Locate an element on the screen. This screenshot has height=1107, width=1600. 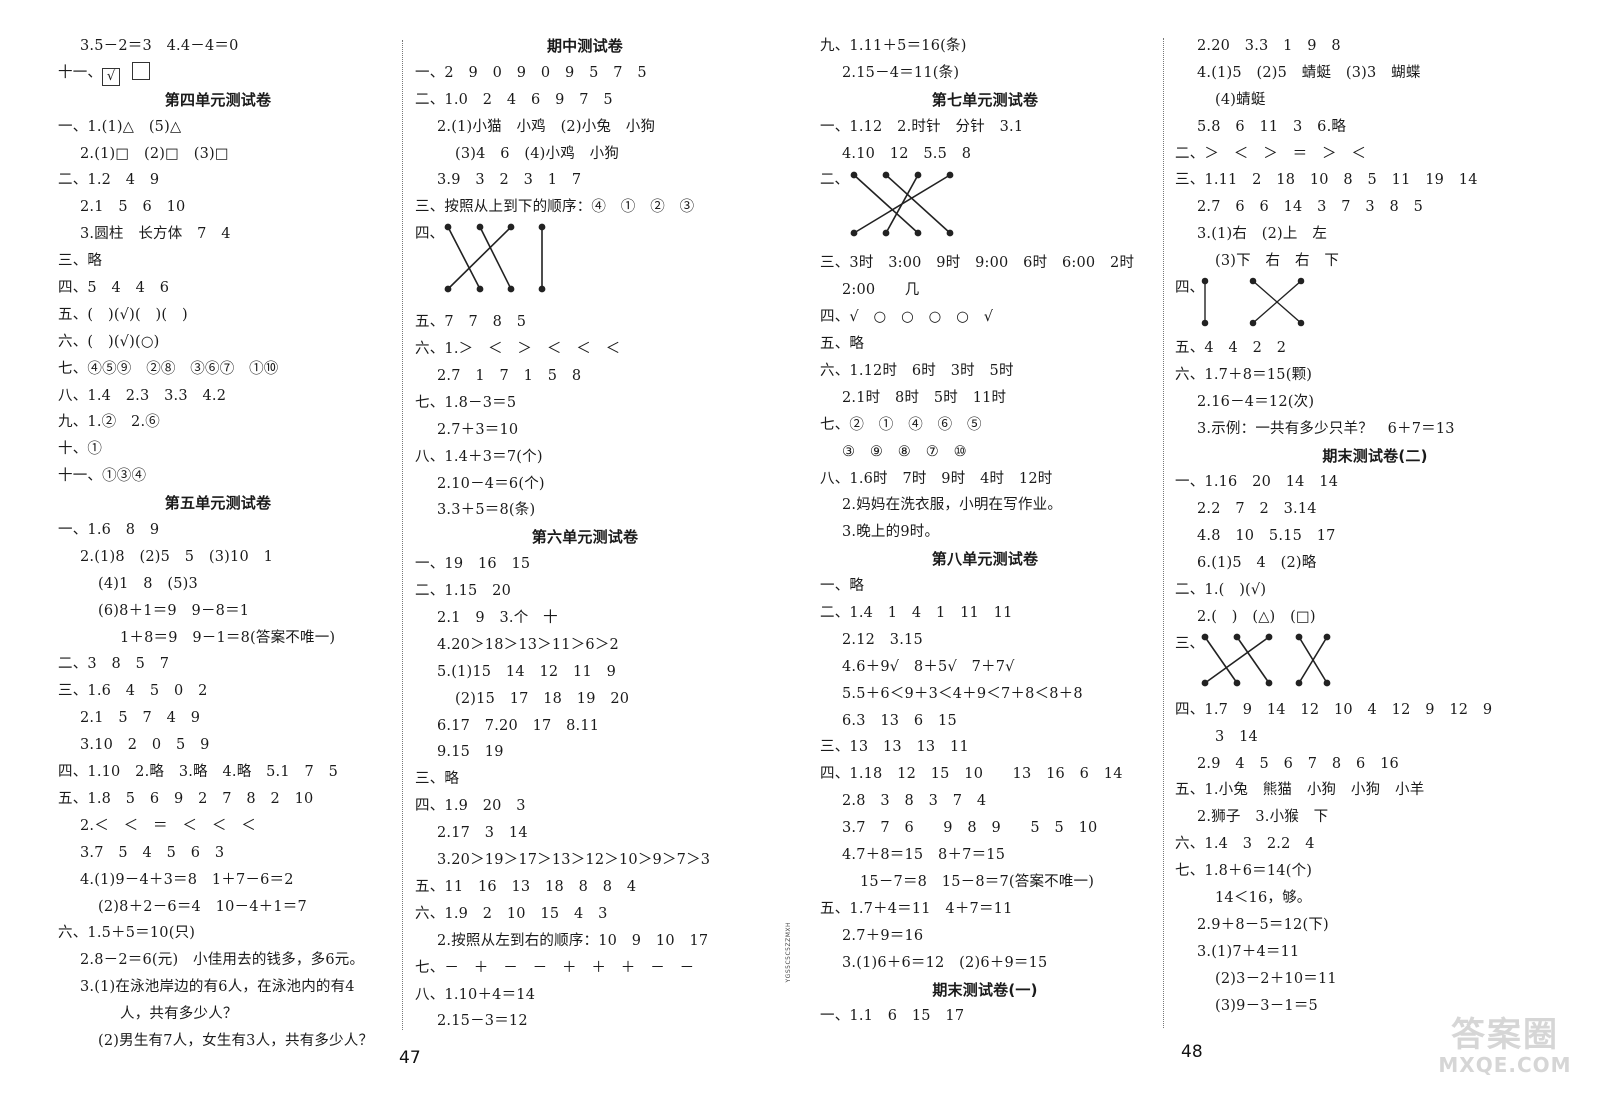
answer-line: 二、1.( )(√) is located at coordinates (1221, 590).